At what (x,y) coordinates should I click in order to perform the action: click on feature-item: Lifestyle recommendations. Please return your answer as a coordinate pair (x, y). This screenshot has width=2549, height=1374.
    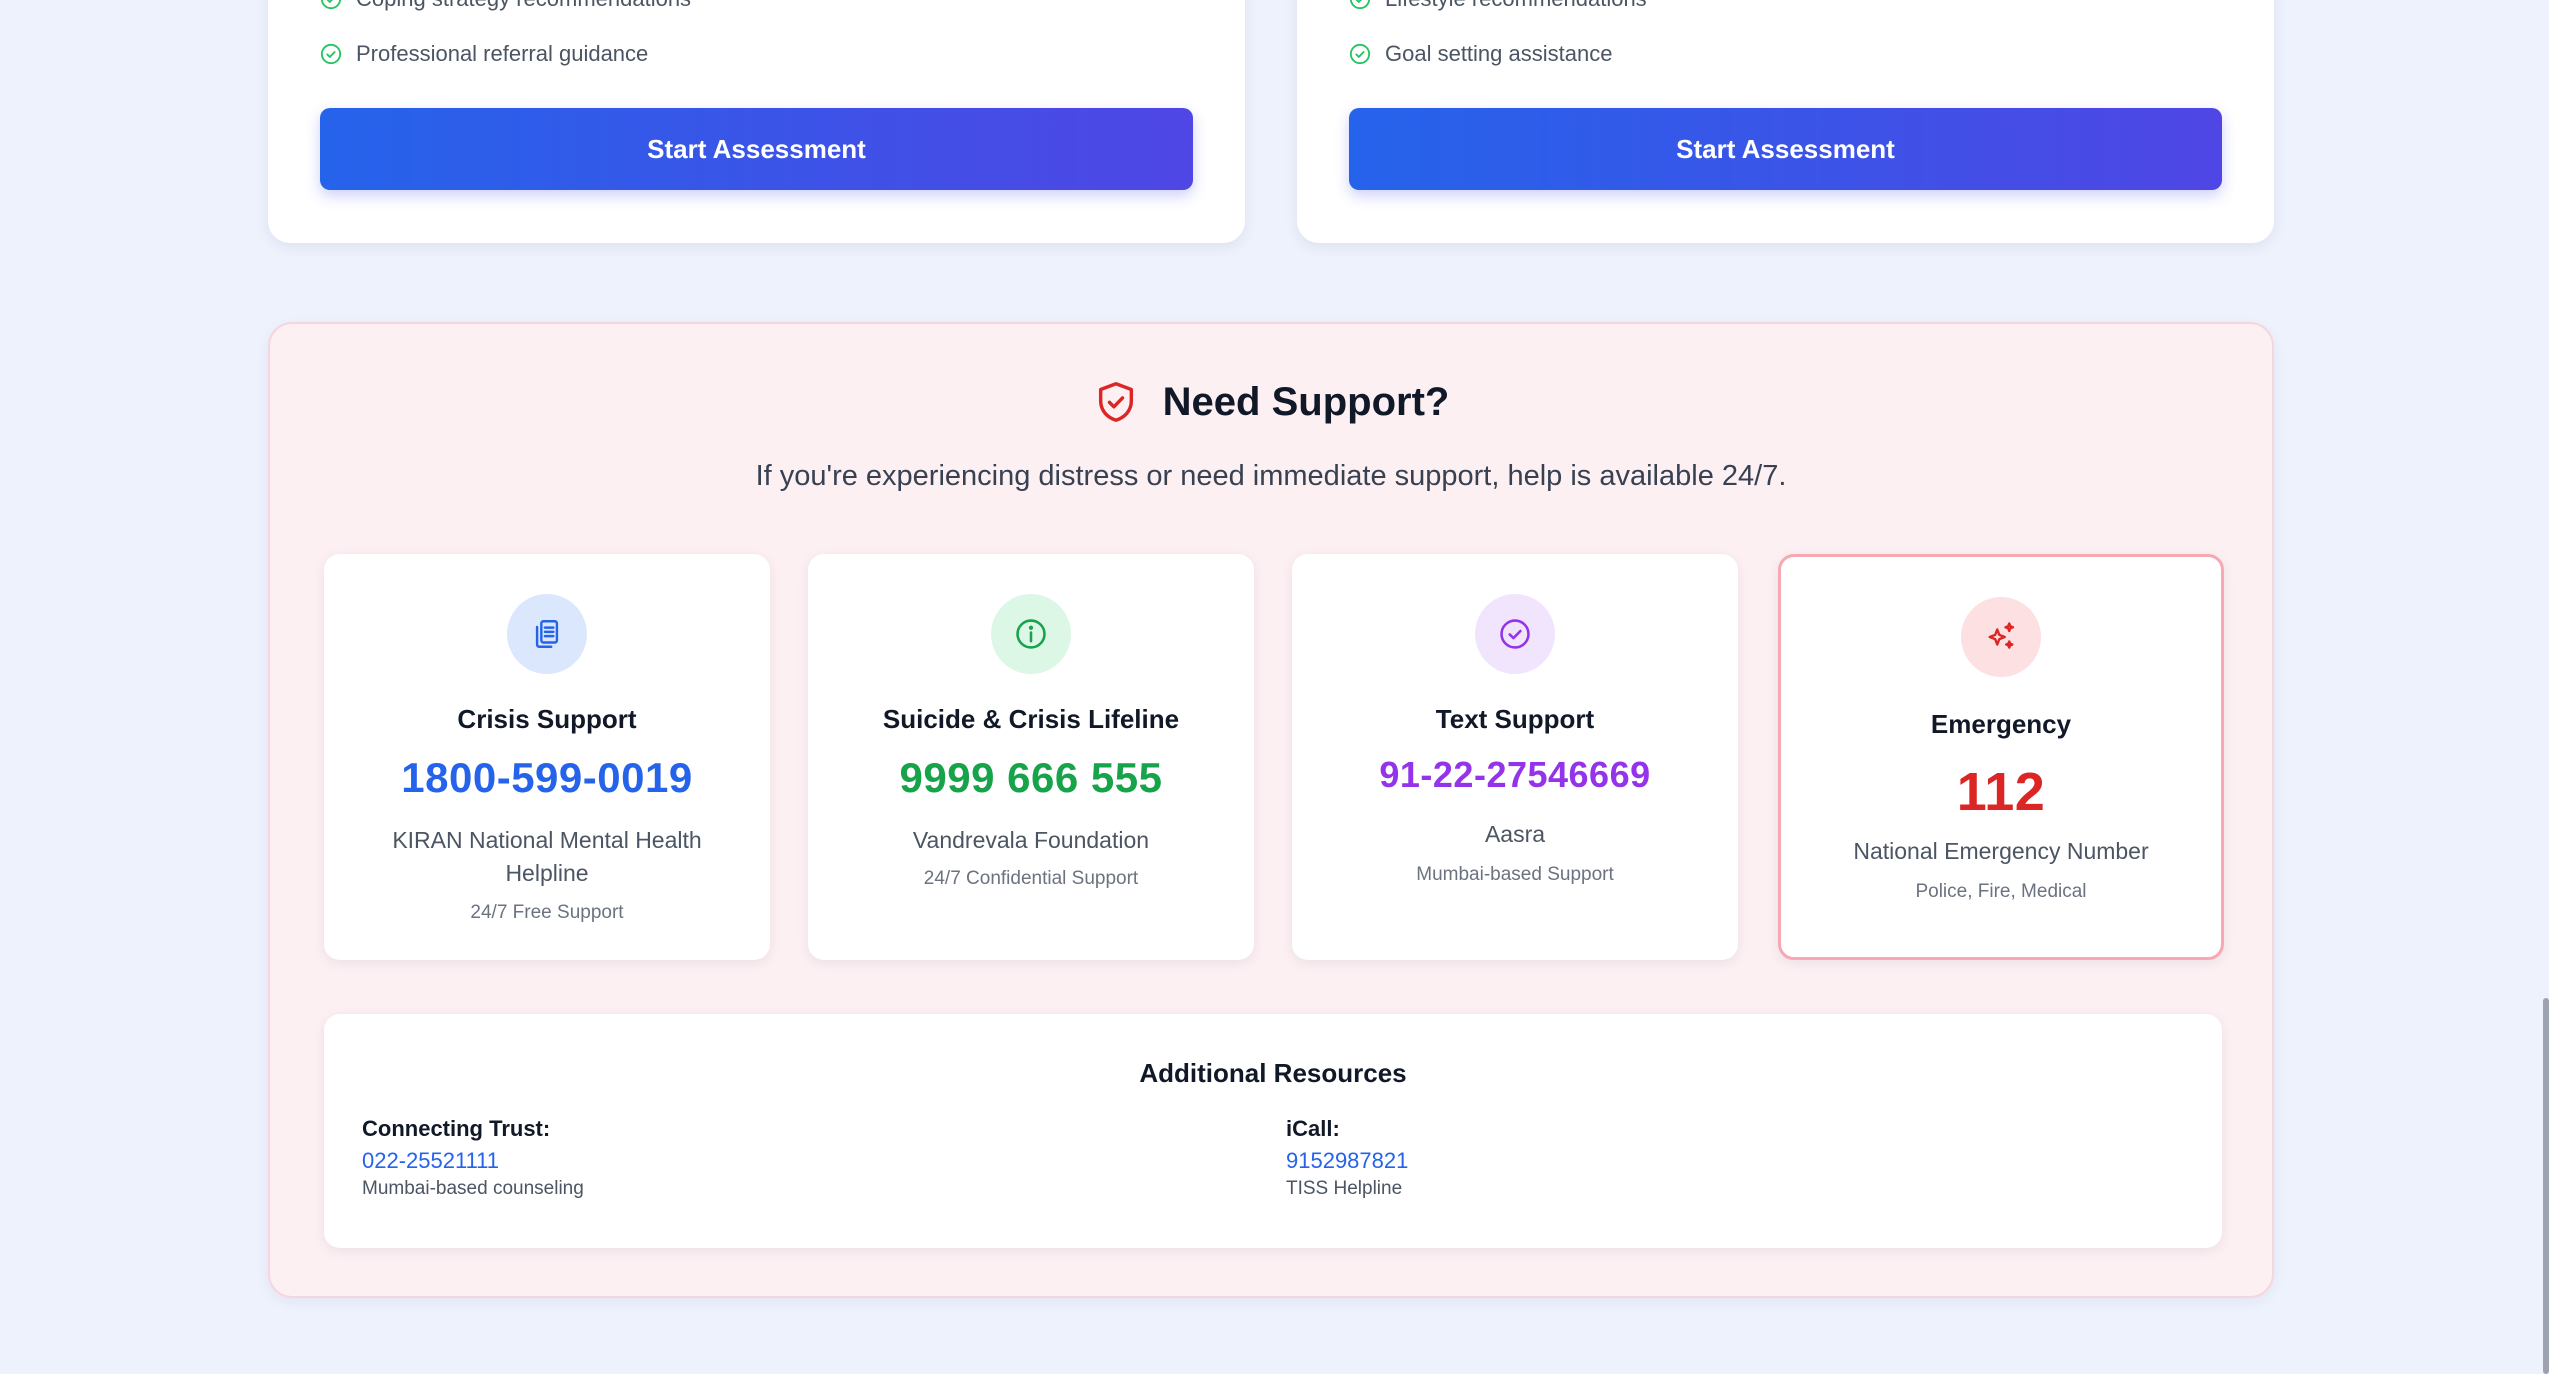
    Looking at the image, I should click on (1498, 6).